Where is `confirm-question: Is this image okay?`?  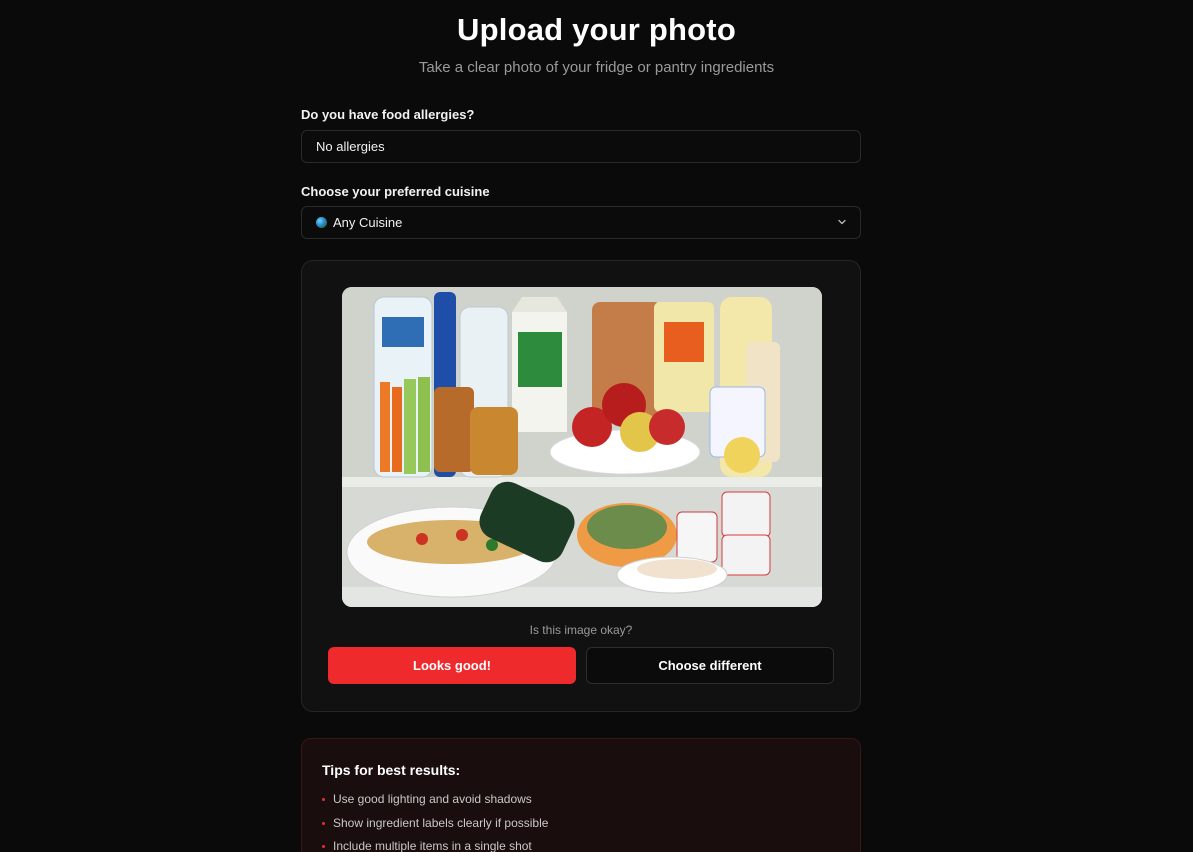 confirm-question: Is this image okay? is located at coordinates (581, 630).